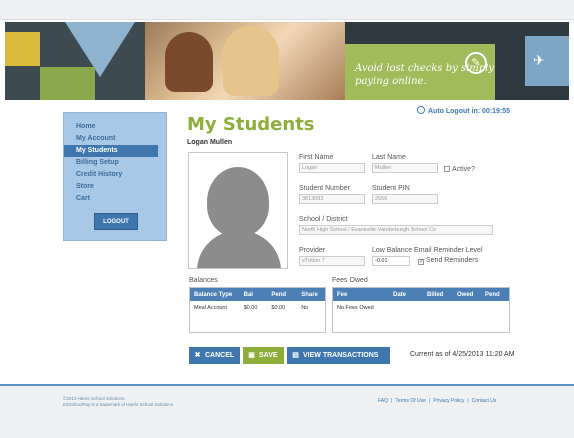  Describe the element at coordinates (421, 110) in the screenshot. I see `clock-icon` at that location.